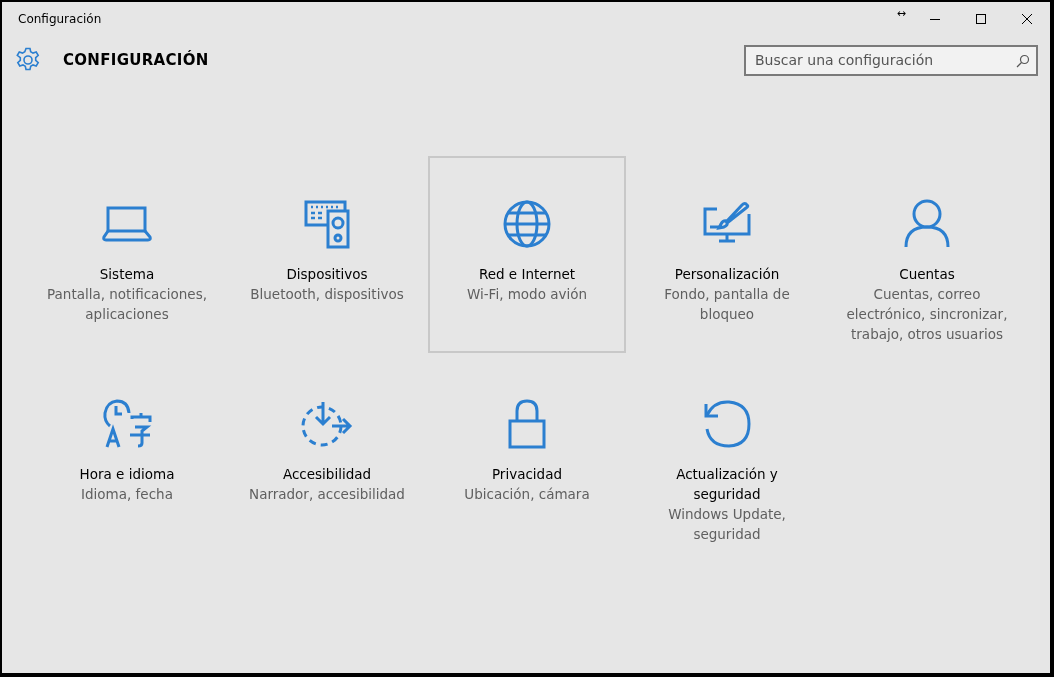  I want to click on tile-title: Accesibilidad, so click(327, 474).